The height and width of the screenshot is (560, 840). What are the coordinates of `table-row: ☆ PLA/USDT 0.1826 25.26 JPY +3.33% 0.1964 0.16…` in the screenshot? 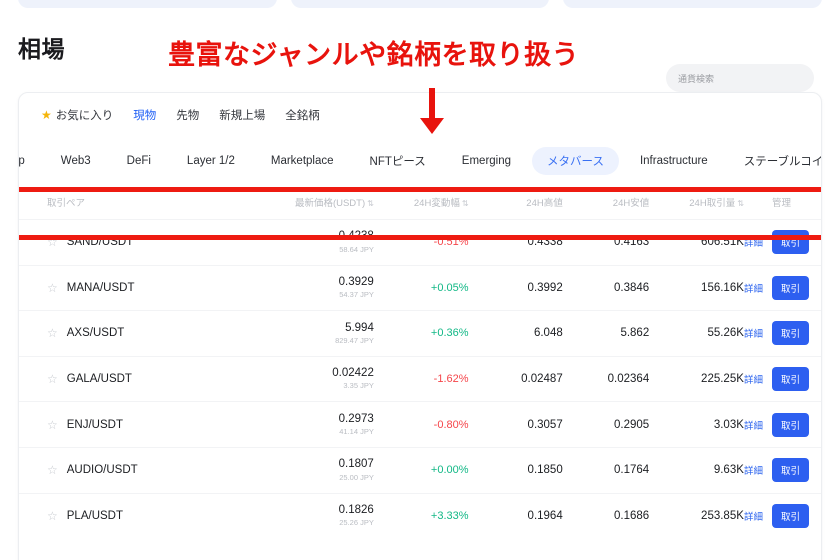 It's located at (420, 516).